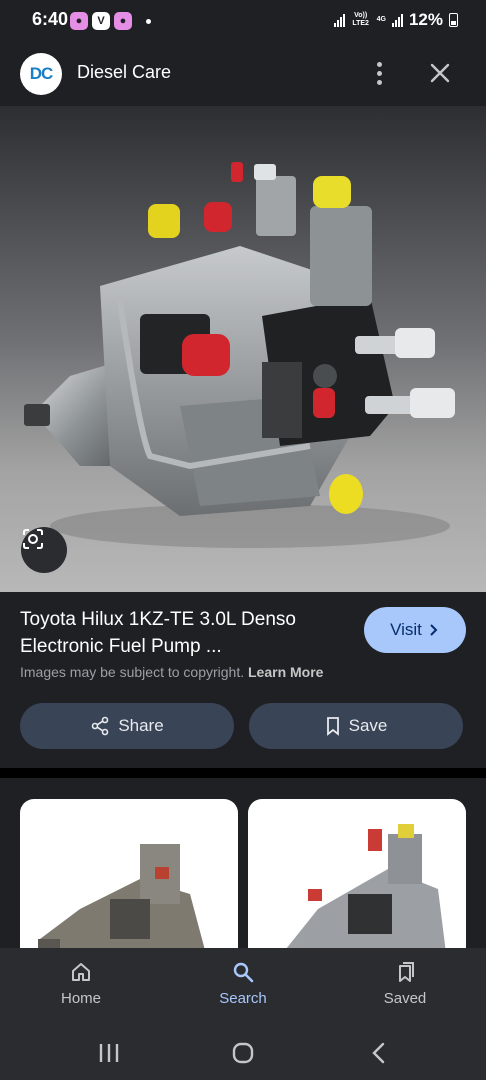 The image size is (486, 1080). What do you see at coordinates (243, 972) in the screenshot?
I see `search-icon` at bounding box center [243, 972].